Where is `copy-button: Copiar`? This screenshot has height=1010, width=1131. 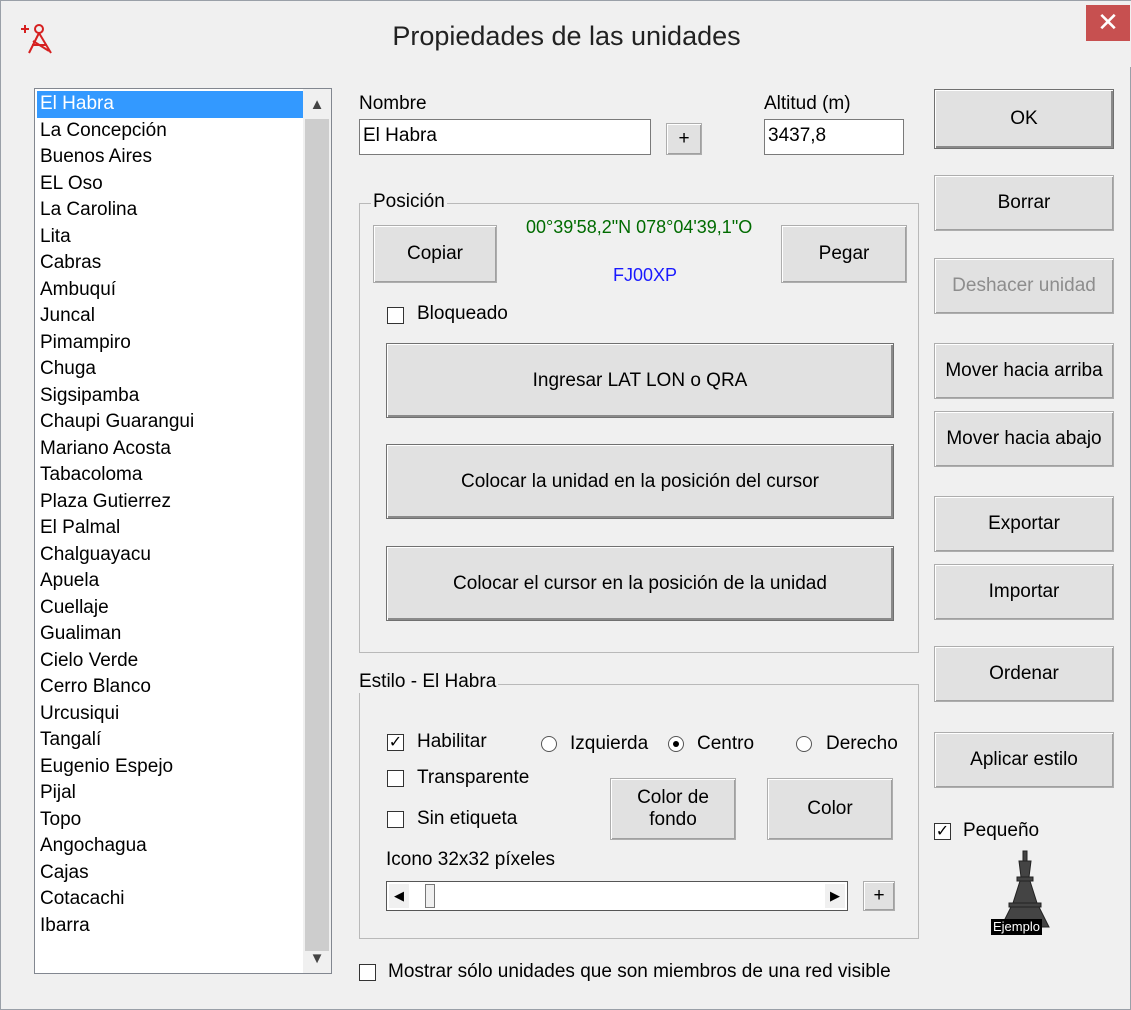
copy-button: Copiar is located at coordinates (435, 254).